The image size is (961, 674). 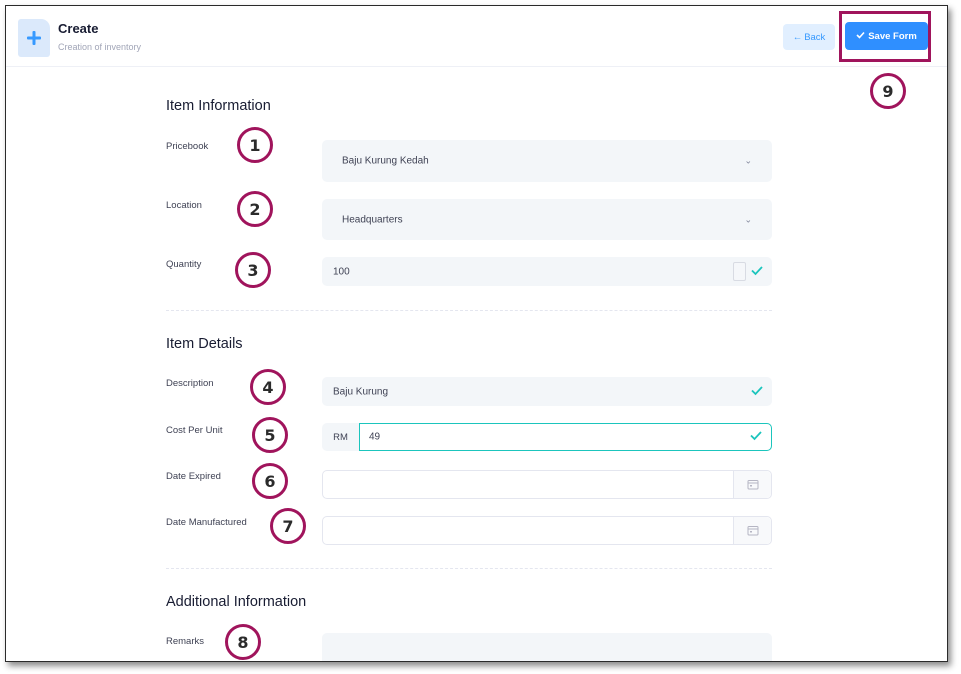 I want to click on annotation-badge-1: 1, so click(x=255, y=145).